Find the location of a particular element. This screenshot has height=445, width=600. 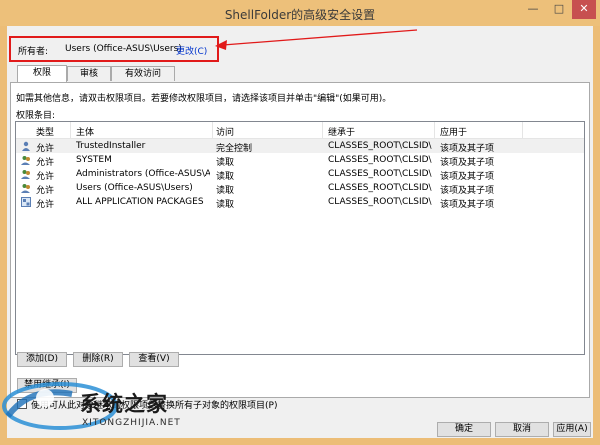

watermark-url: XITONGZHIJIA.NET is located at coordinates (131, 423).